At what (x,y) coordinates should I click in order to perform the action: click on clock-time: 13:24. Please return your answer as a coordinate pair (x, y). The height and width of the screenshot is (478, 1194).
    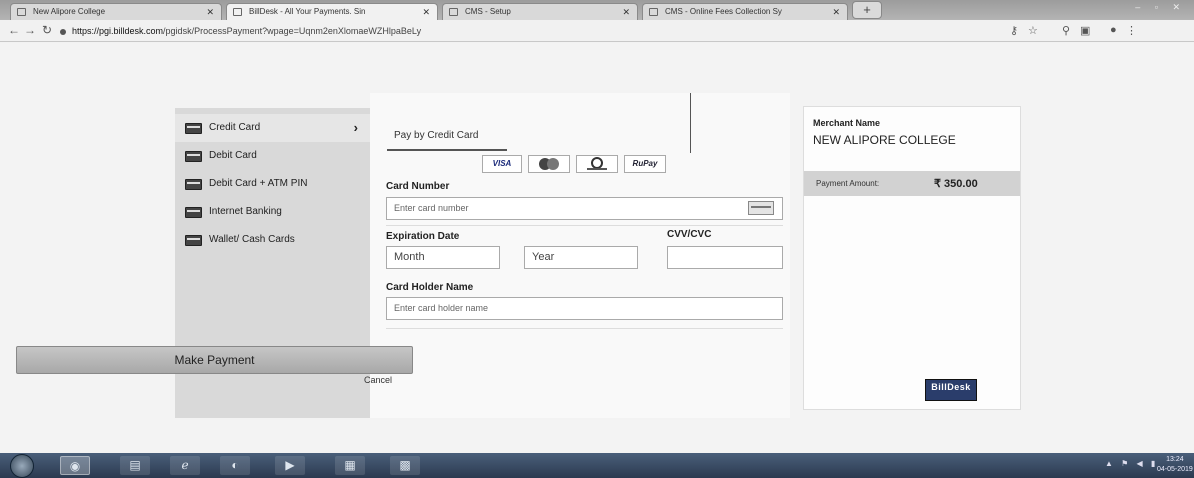
    Looking at the image, I should click on (1175, 459).